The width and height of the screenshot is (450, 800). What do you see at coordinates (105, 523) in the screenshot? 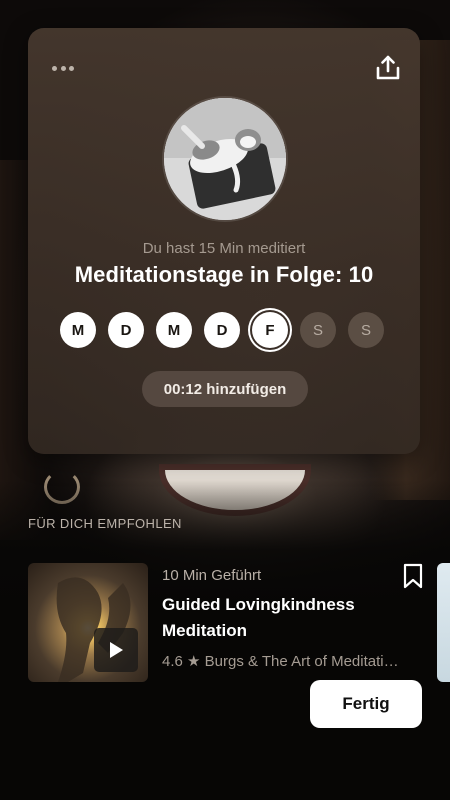
I see `section-label-recommended: FÜR DICH EMPFOHLEN` at bounding box center [105, 523].